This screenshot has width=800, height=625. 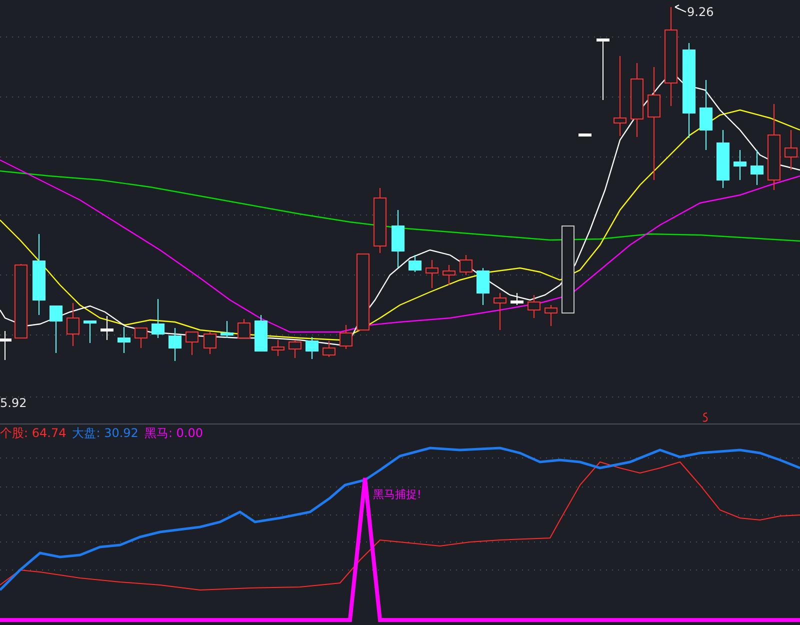 What do you see at coordinates (680, 8) in the screenshot?
I see `high-pointer-icon` at bounding box center [680, 8].